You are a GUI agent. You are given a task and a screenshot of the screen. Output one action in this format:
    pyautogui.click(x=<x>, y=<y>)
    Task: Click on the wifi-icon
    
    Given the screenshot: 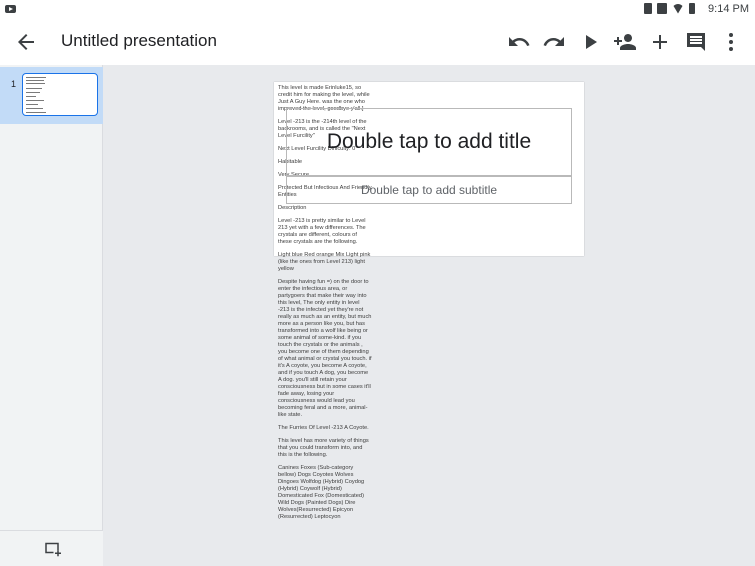 What is the action you would take?
    pyautogui.click(x=678, y=8)
    